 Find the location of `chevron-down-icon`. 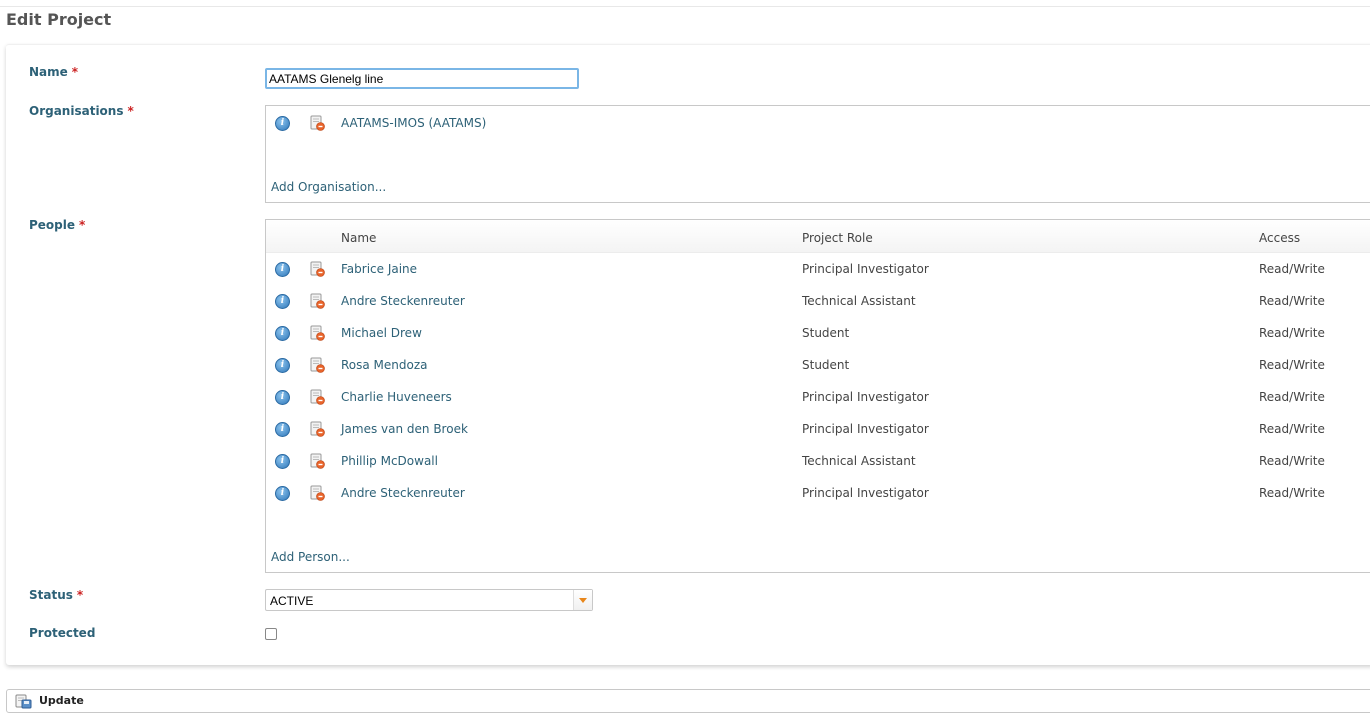

chevron-down-icon is located at coordinates (582, 600).